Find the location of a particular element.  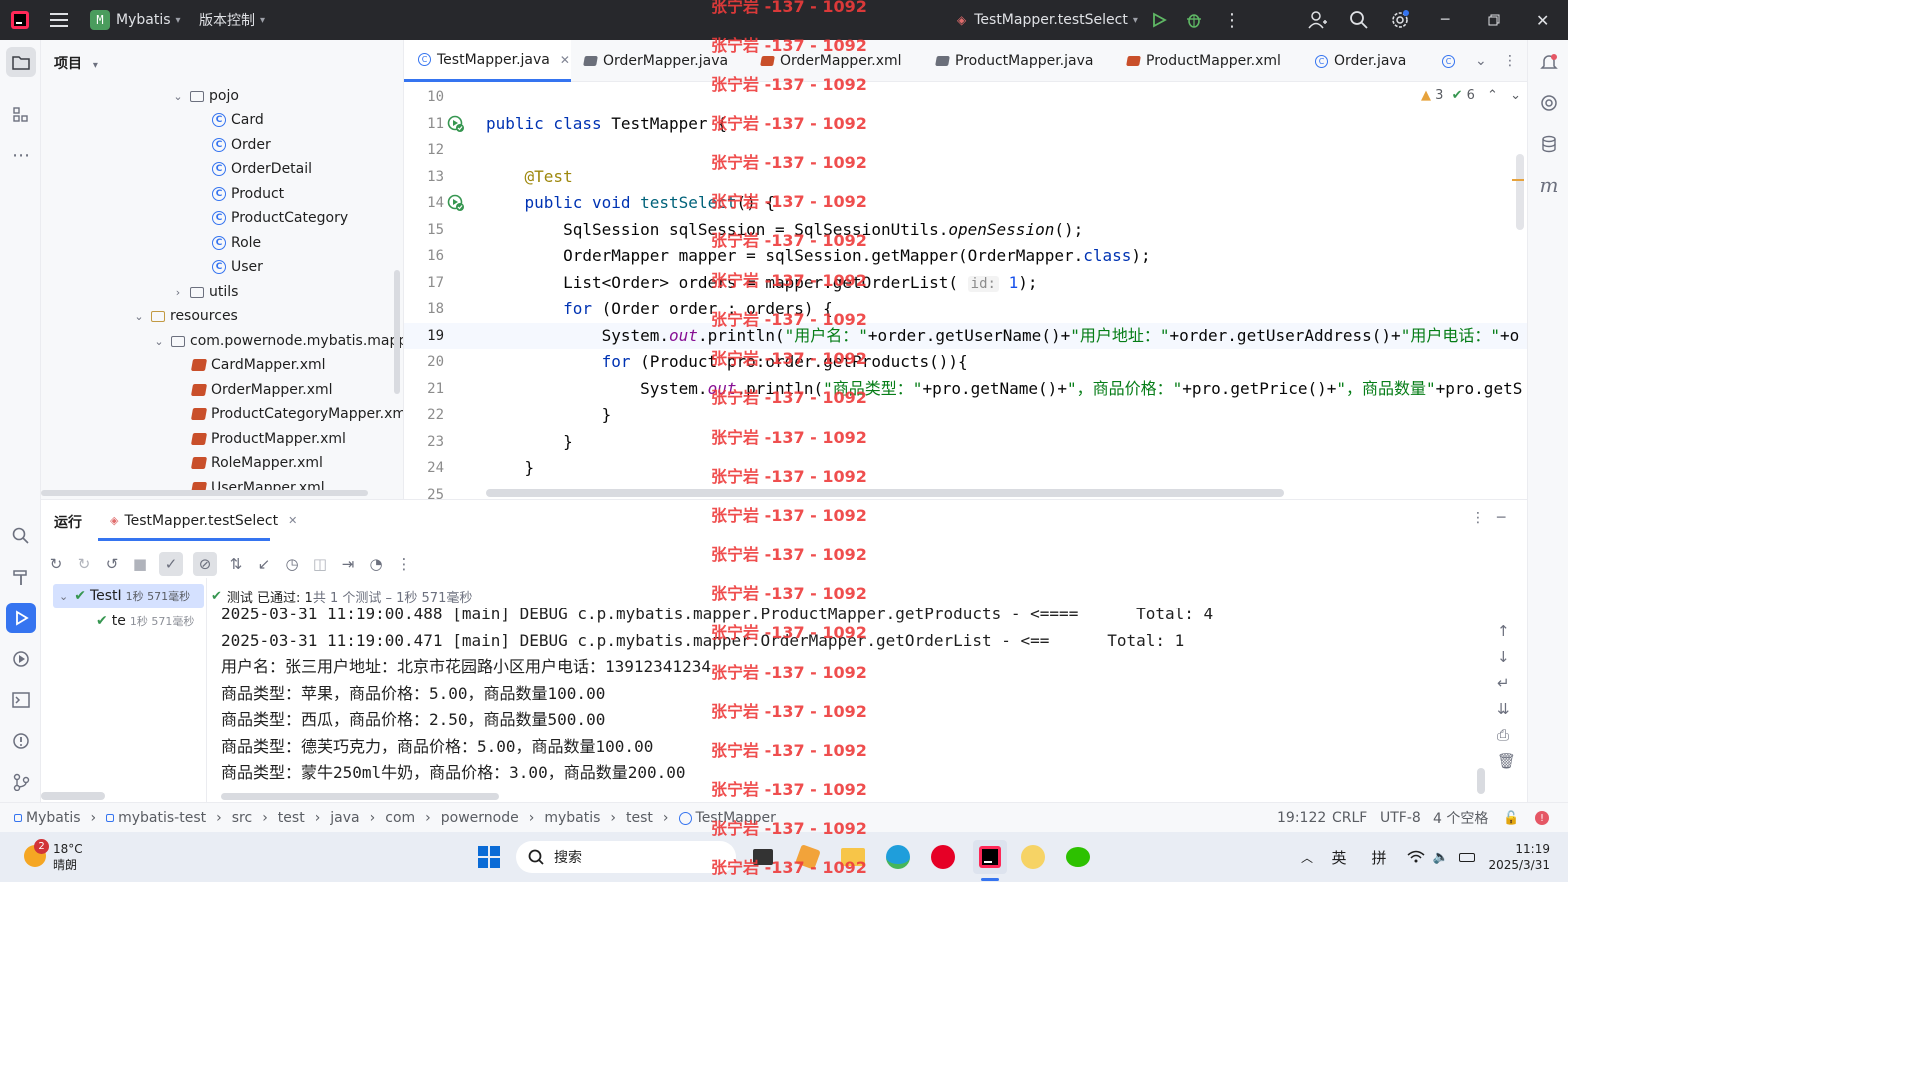

breadcrumb-item: mybatis is located at coordinates (572, 818).